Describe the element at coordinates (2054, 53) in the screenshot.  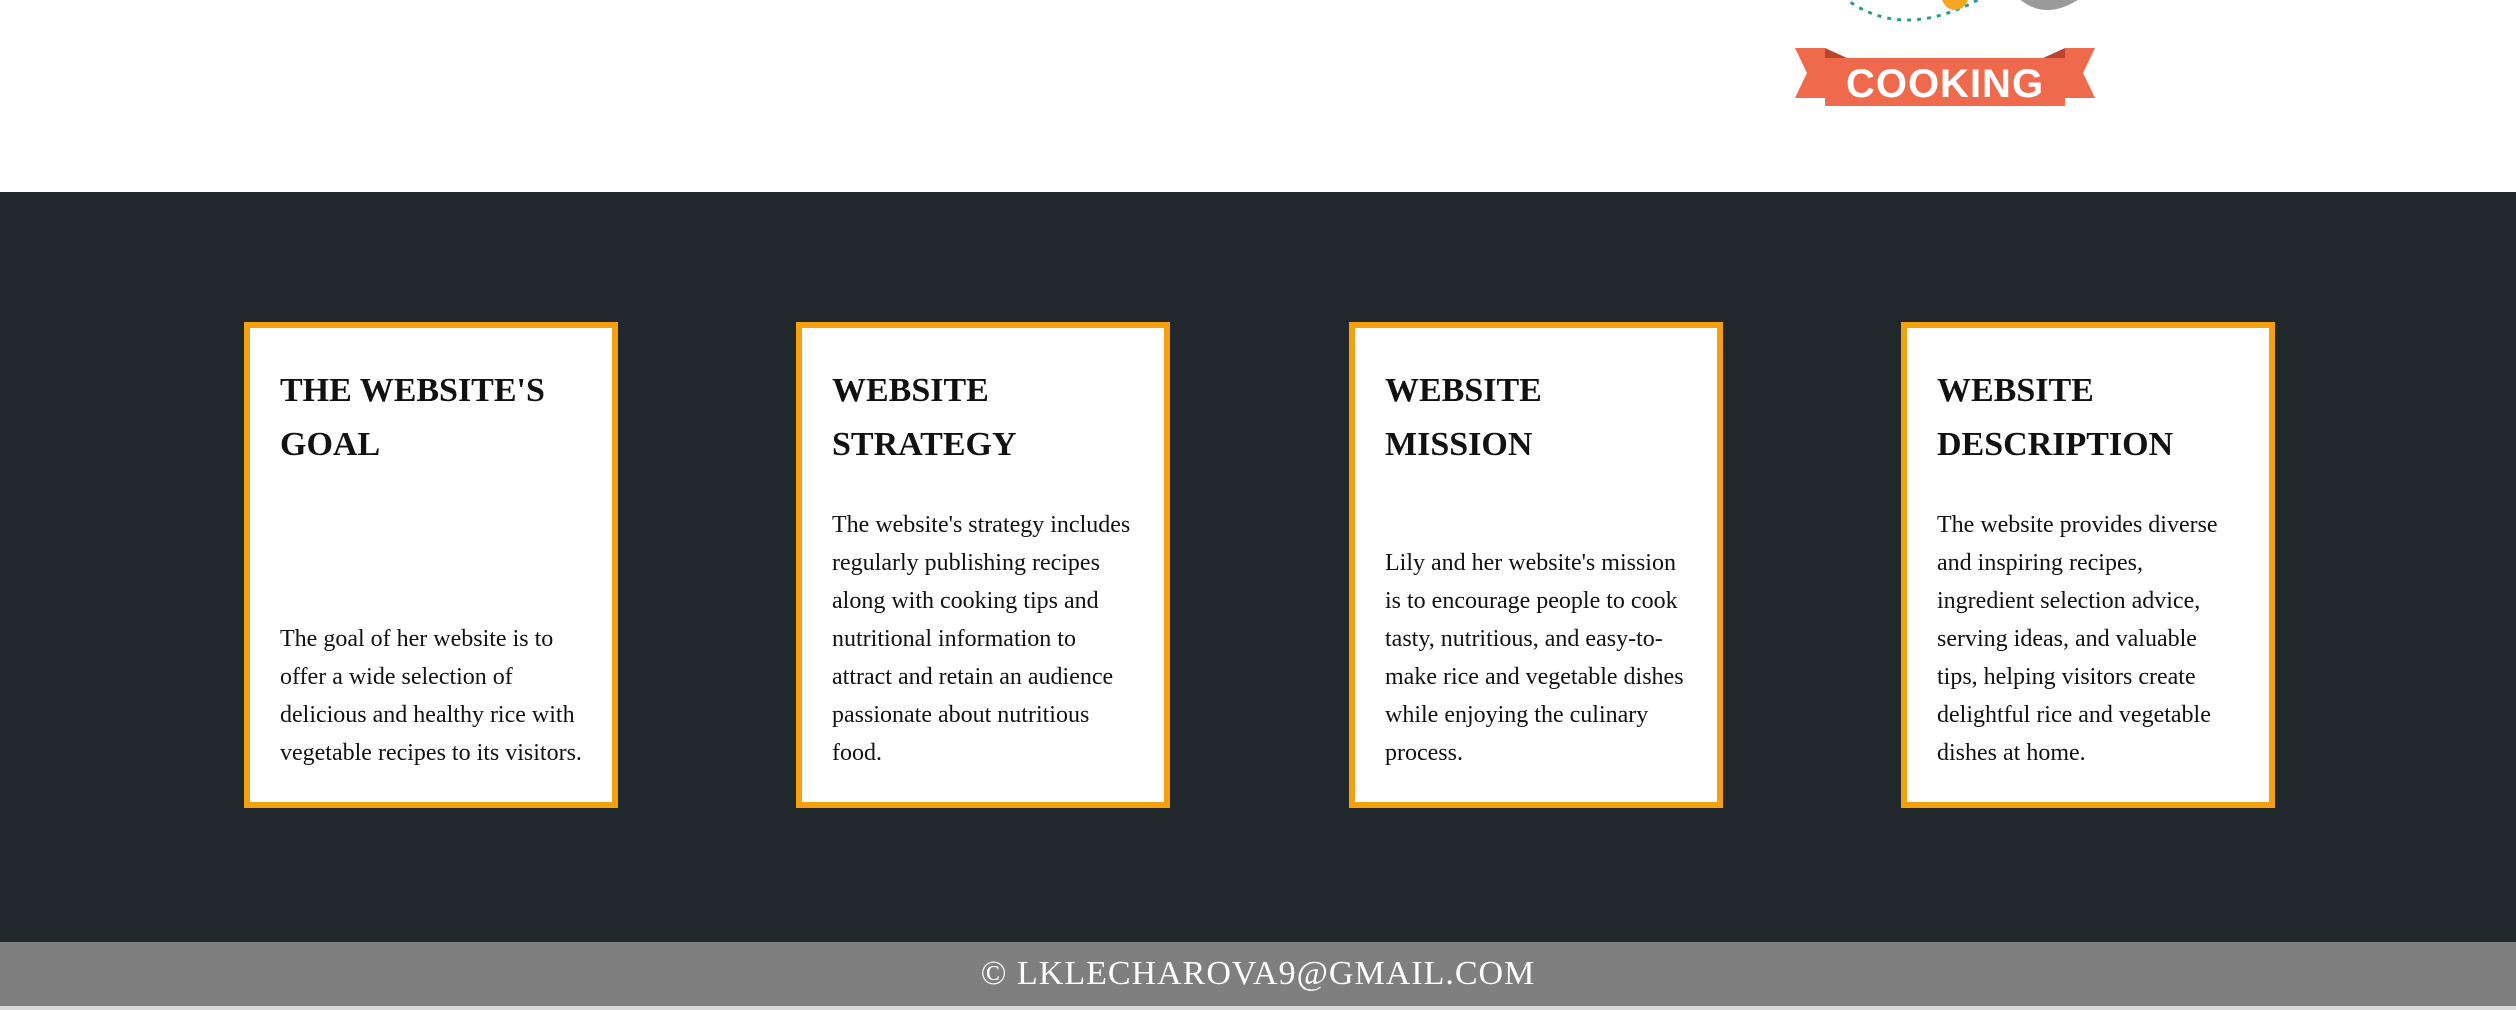
I see `logo-ribbon-fold-right` at that location.